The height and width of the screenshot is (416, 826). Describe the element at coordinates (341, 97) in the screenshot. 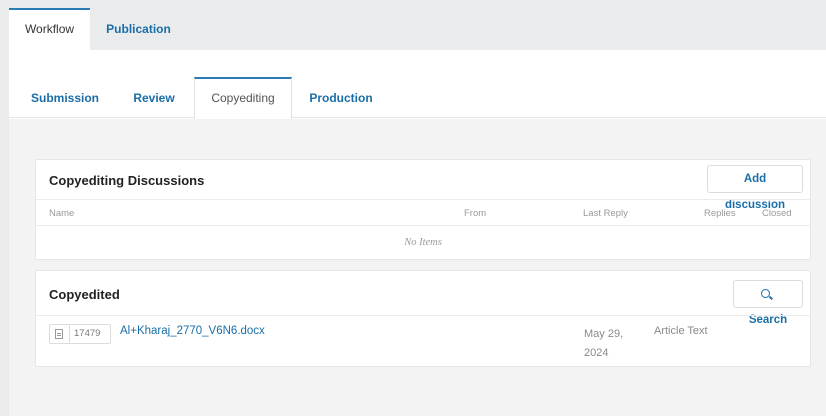

I see `tab-production: Production` at that location.